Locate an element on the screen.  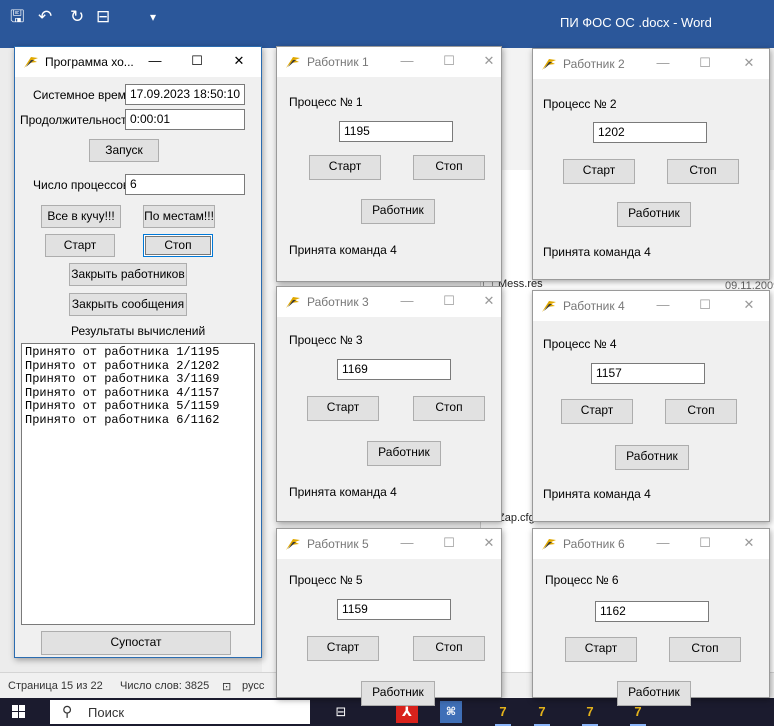
process-value-field: 1157 is located at coordinates (648, 373).